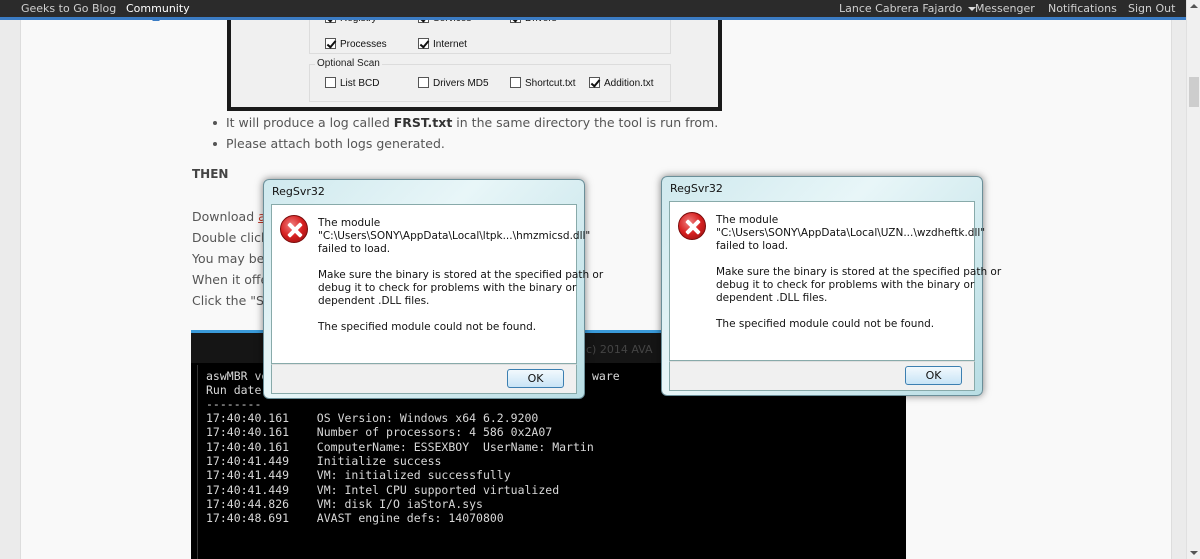 This screenshot has height=559, width=1200. What do you see at coordinates (901, 8) in the screenshot?
I see `user-name: Lance Cabrera Fajardo` at bounding box center [901, 8].